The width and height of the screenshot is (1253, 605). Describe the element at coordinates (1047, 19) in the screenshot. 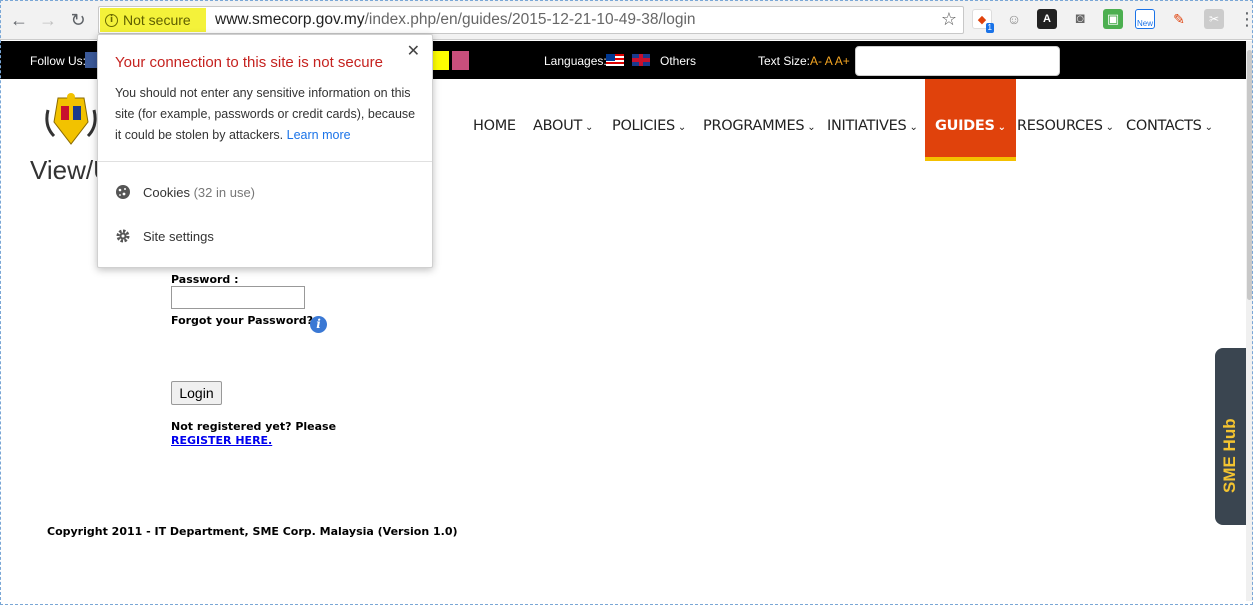

I see `font-extension-icon: A` at that location.